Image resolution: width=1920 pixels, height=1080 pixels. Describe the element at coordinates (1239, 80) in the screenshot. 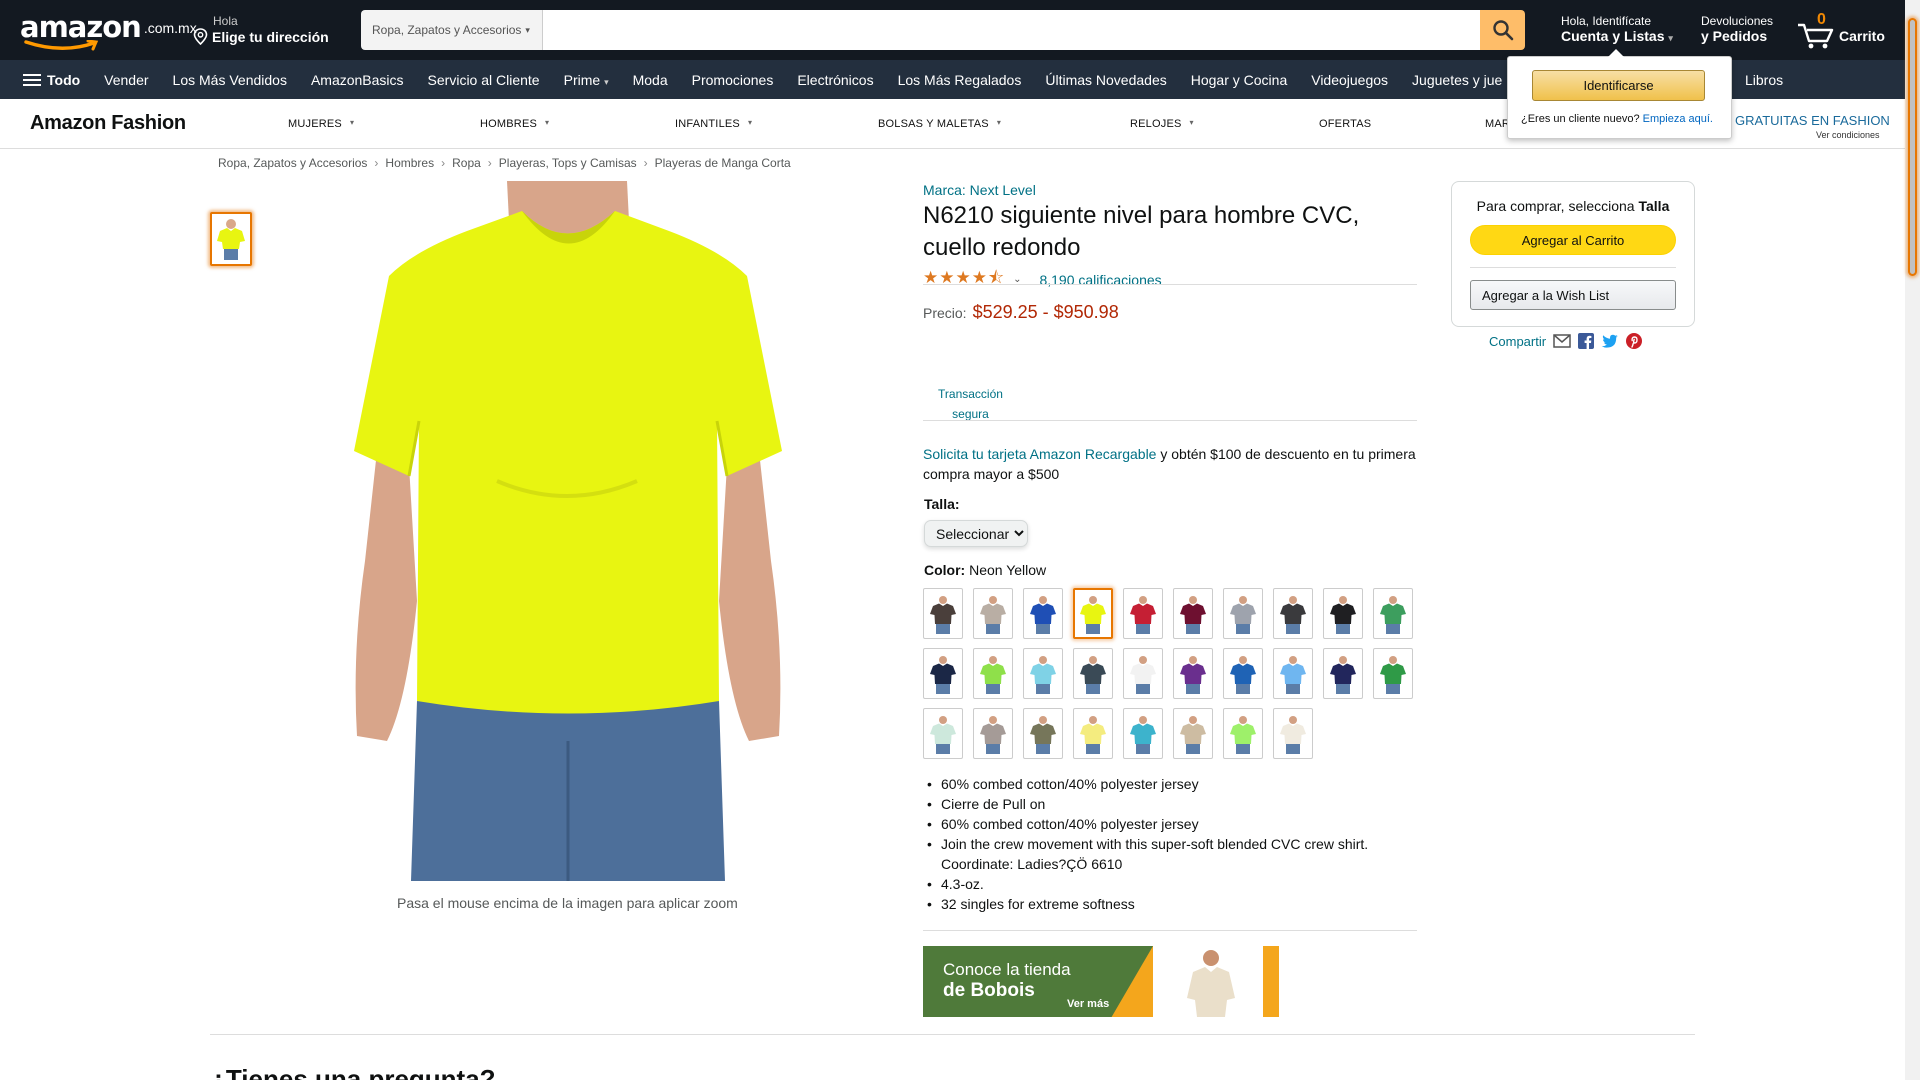

I see `subnav-item-hogar-cocina: Hogar y Cocina` at that location.